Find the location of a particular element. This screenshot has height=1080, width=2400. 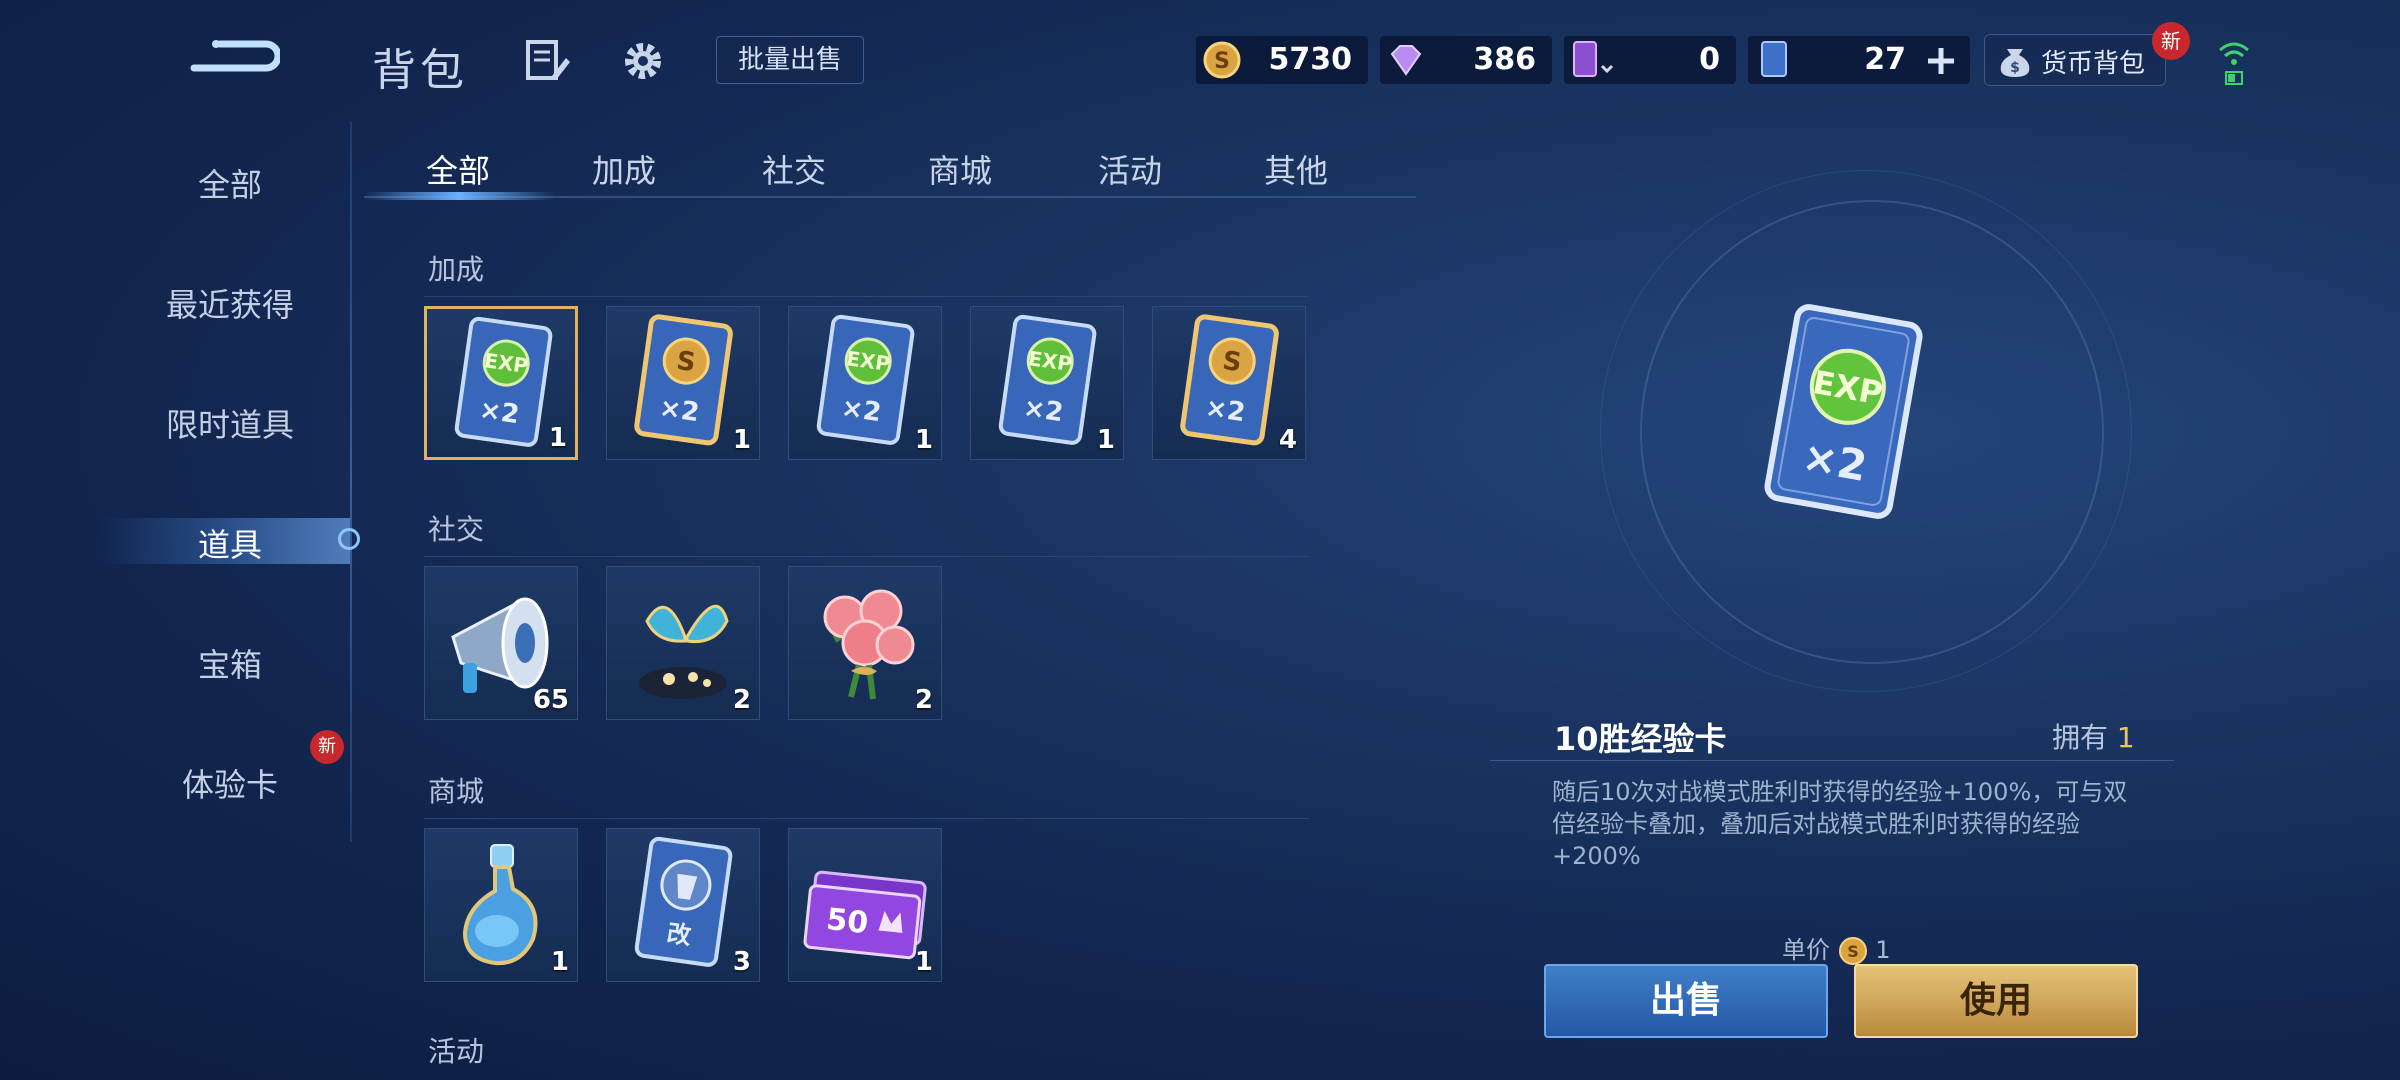

selected-item-preview: EXP ×2 is located at coordinates (1840, 420).